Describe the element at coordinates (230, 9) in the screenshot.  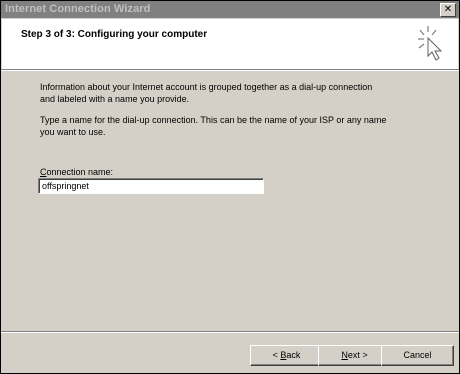
I see `title-bar: Internet Connection Wizard ✕` at that location.